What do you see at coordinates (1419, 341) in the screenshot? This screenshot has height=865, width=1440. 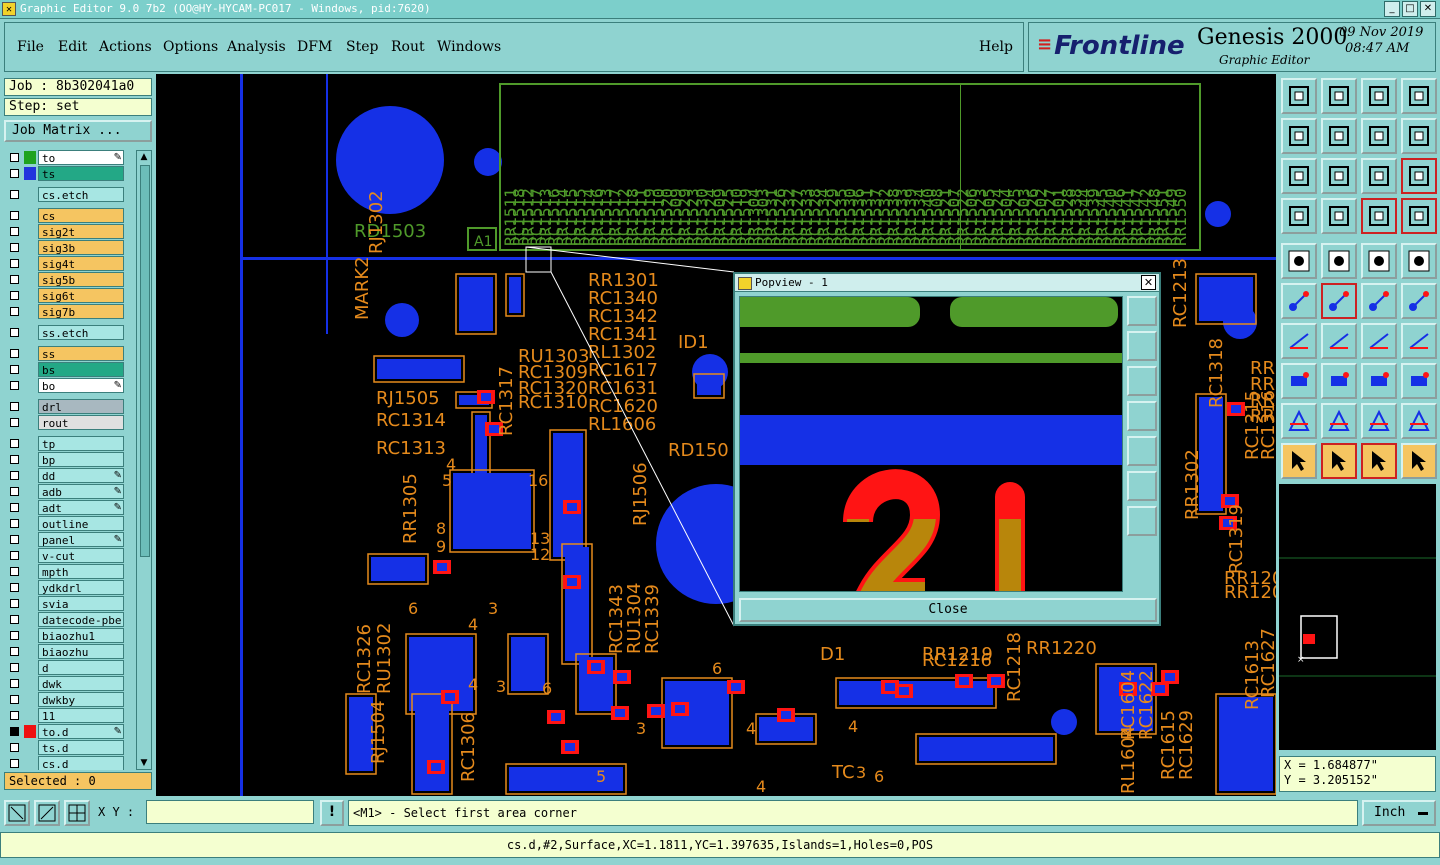 I see `flip-tool` at bounding box center [1419, 341].